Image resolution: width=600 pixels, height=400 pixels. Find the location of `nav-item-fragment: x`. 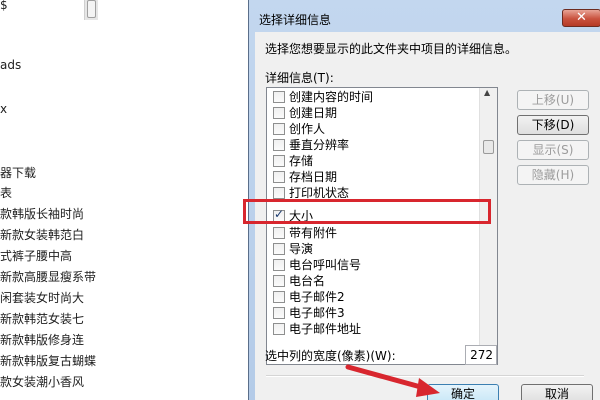

nav-item-fragment: x is located at coordinates (3, 109).